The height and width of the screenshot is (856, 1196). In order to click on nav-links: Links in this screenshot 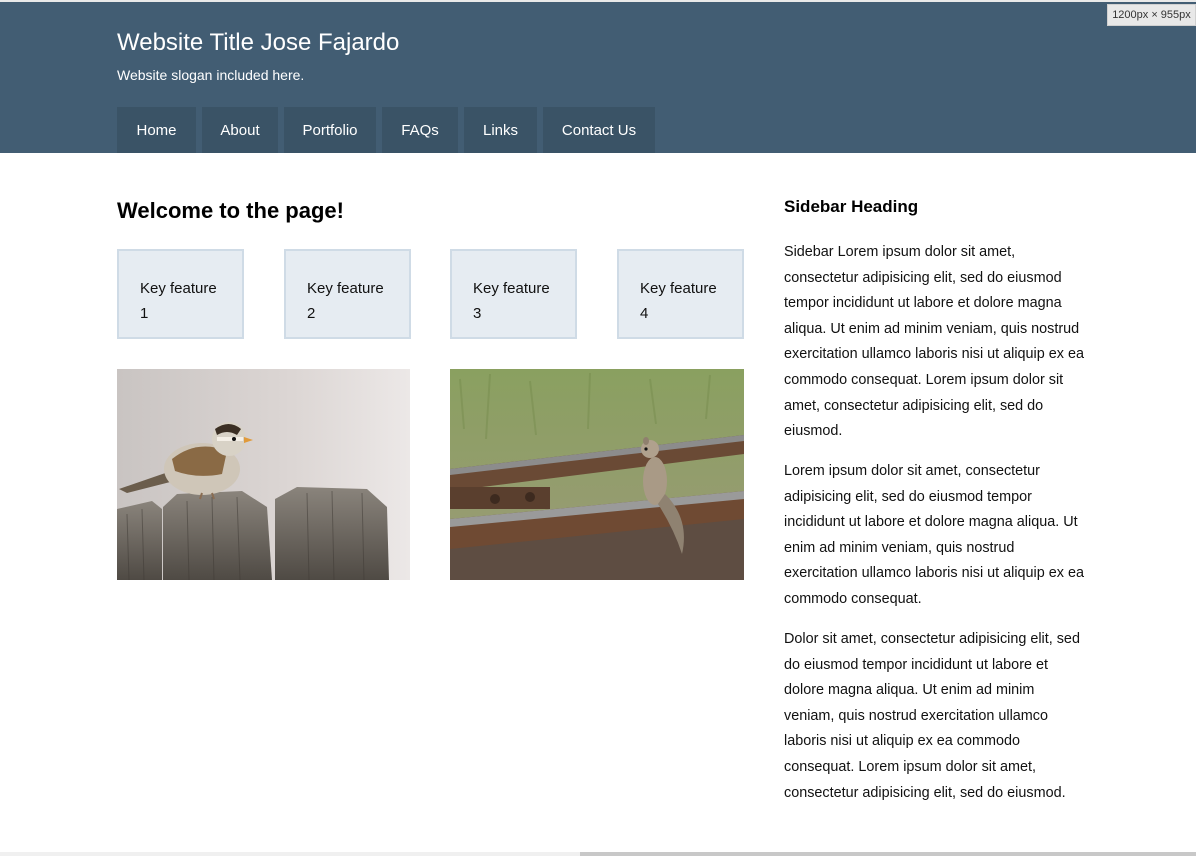, I will do `click(500, 130)`.